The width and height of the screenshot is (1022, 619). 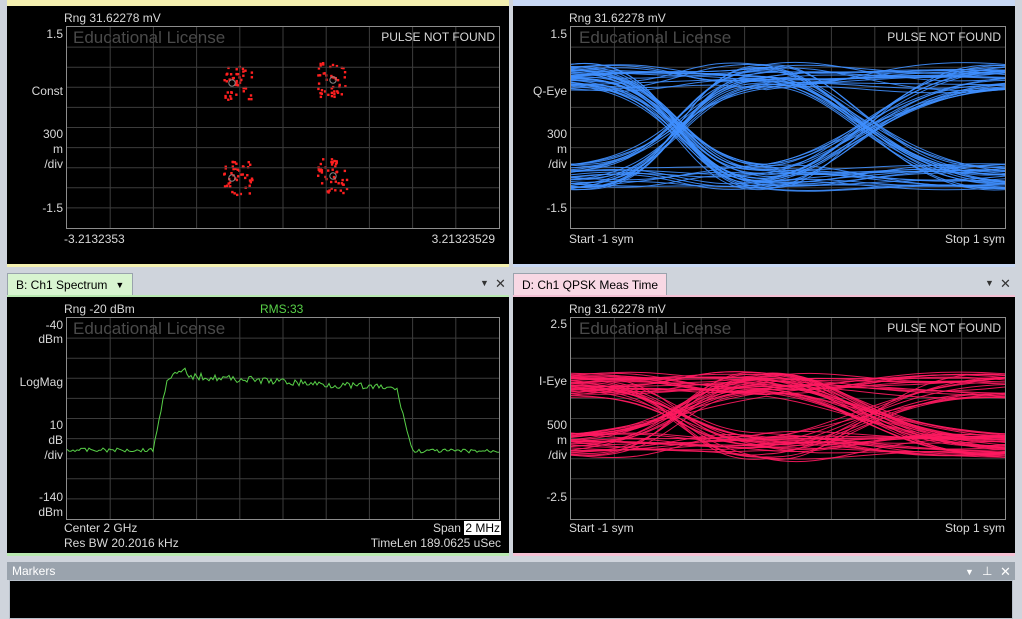 What do you see at coordinates (119, 285) in the screenshot?
I see `dropdown-icon: ▼` at bounding box center [119, 285].